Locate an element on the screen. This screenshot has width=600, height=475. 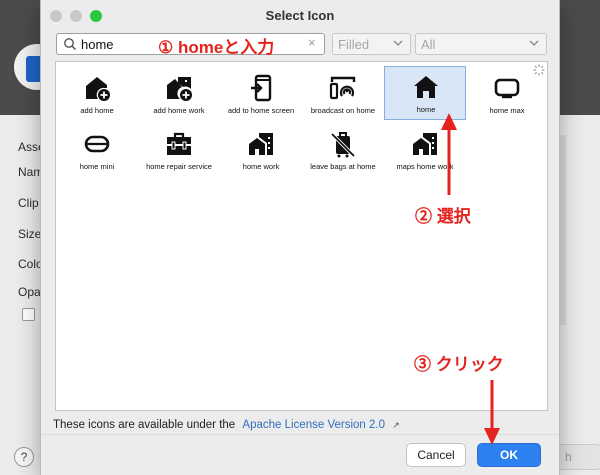
icon-cell-home-max: home max is located at coordinates (507, 95).